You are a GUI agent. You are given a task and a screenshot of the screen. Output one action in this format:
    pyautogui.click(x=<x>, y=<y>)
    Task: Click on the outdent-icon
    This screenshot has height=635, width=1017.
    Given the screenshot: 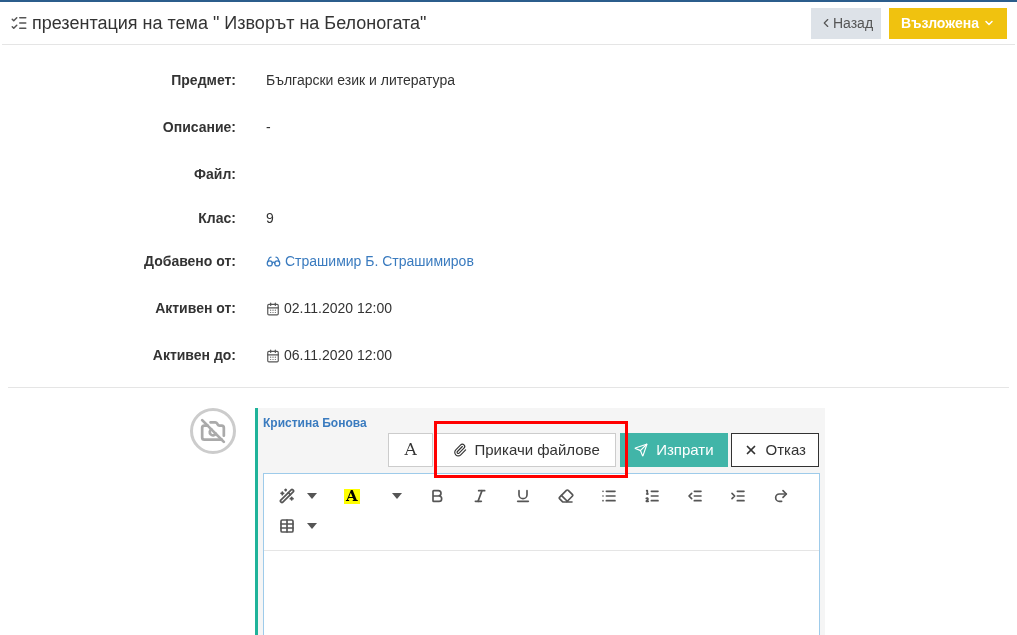 What is the action you would take?
    pyautogui.click(x=694, y=496)
    